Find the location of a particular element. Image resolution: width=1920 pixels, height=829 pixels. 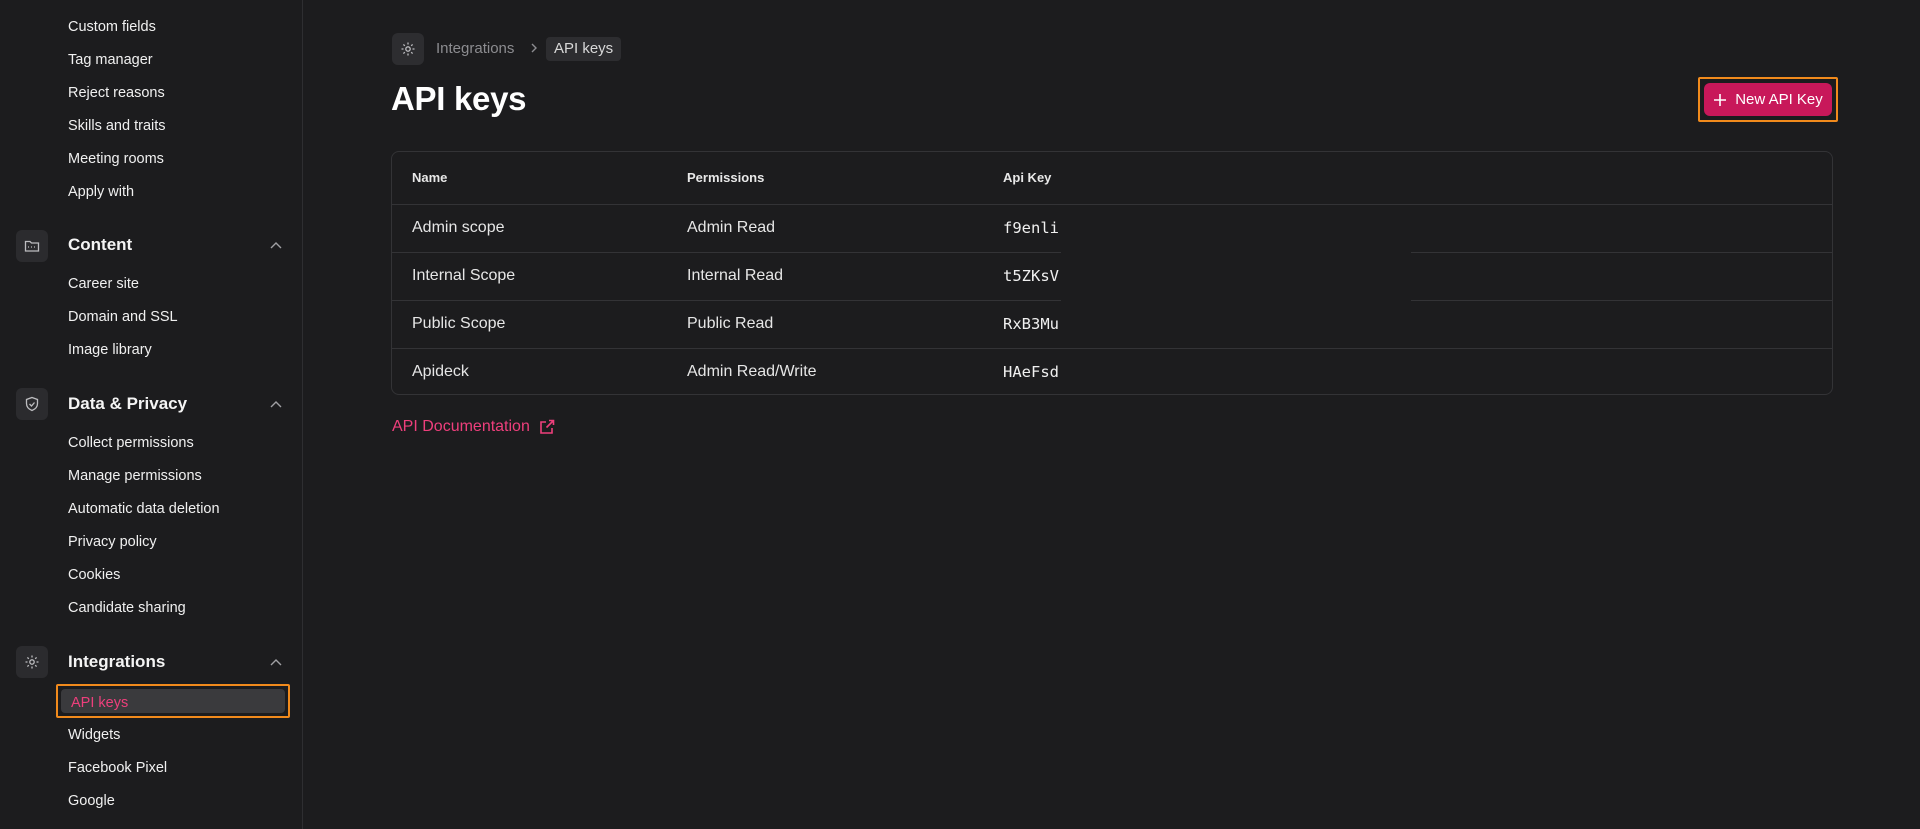

sidebar-item-image-library: Image library is located at coordinates (110, 350).